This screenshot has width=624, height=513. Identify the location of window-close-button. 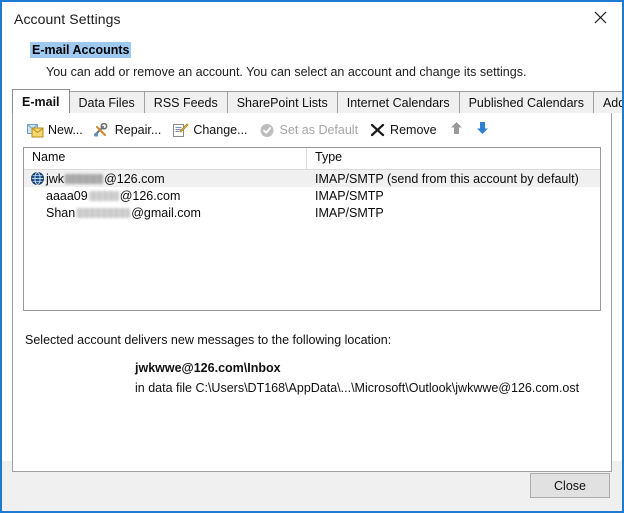
(600, 17).